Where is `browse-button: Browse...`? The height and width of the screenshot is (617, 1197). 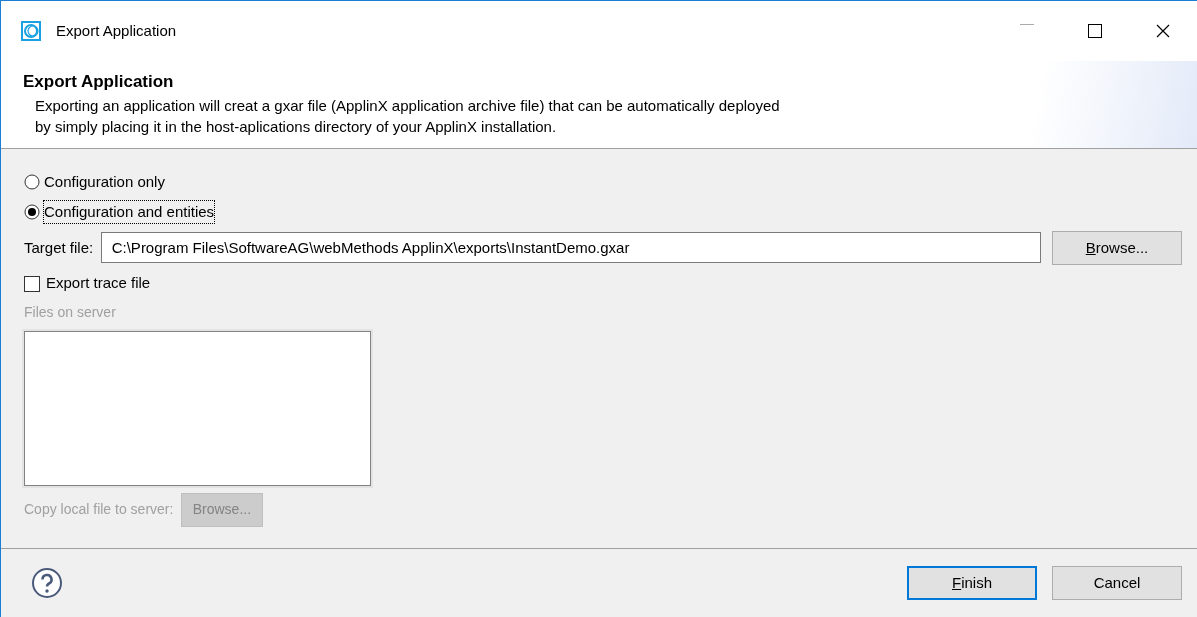
browse-button: Browse... is located at coordinates (1117, 247).